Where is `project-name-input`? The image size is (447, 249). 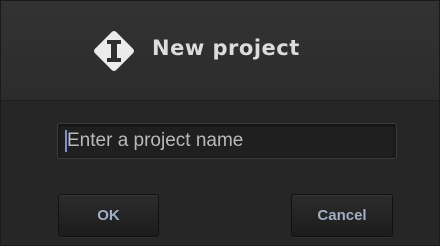 project-name-input is located at coordinates (227, 141).